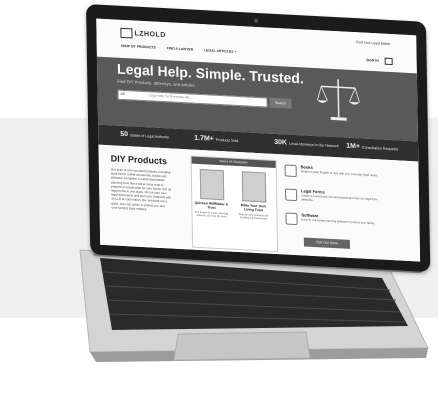 The width and height of the screenshot is (438, 393). Describe the element at coordinates (372, 60) in the screenshot. I see `signin-link: SIGN IN` at that location.